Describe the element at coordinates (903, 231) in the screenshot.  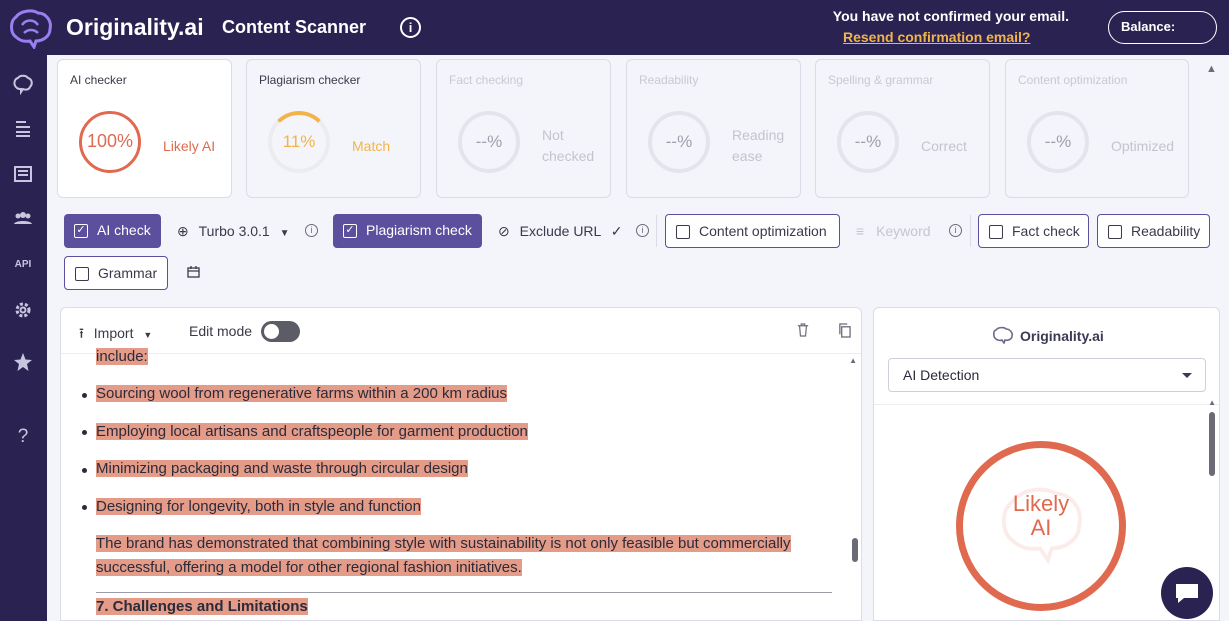
I see `keyword-label: Keyword` at that location.